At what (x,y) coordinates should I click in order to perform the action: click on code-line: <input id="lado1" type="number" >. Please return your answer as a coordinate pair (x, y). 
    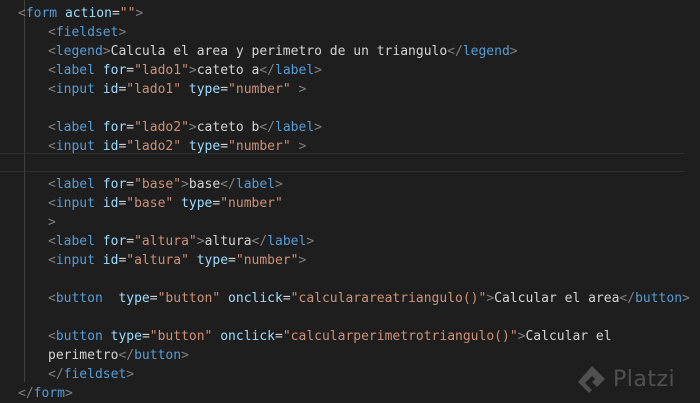
    Looking at the image, I should click on (177, 89).